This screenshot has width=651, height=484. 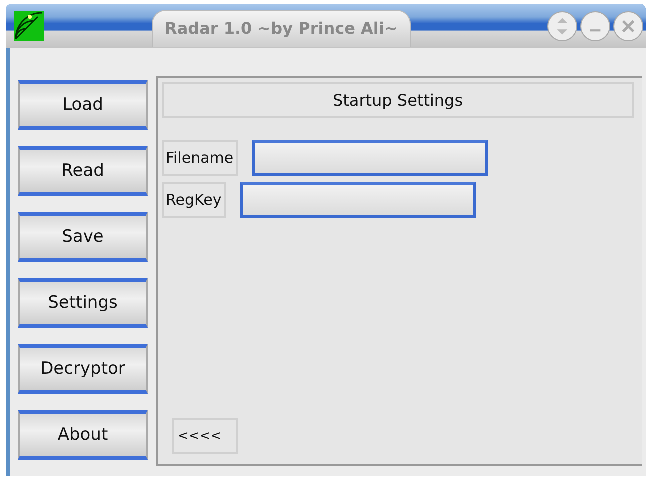 I want to click on minimize-icon, so click(x=595, y=26).